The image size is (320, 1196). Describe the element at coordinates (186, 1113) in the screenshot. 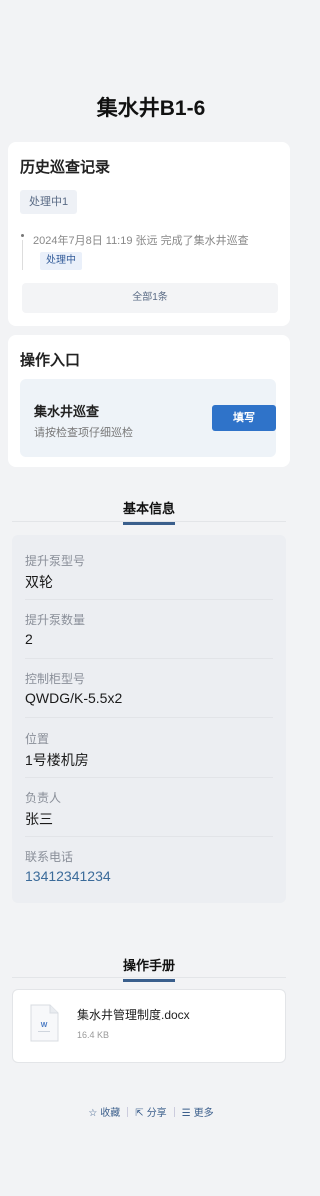

I see `menu-icon: ☰` at that location.